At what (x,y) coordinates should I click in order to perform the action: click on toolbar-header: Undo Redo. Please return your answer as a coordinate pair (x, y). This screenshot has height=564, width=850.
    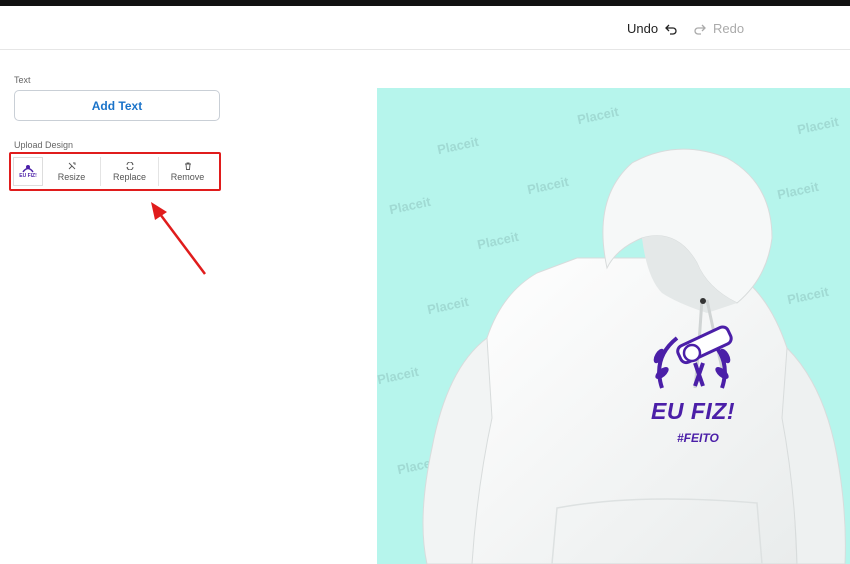
    Looking at the image, I should click on (425, 28).